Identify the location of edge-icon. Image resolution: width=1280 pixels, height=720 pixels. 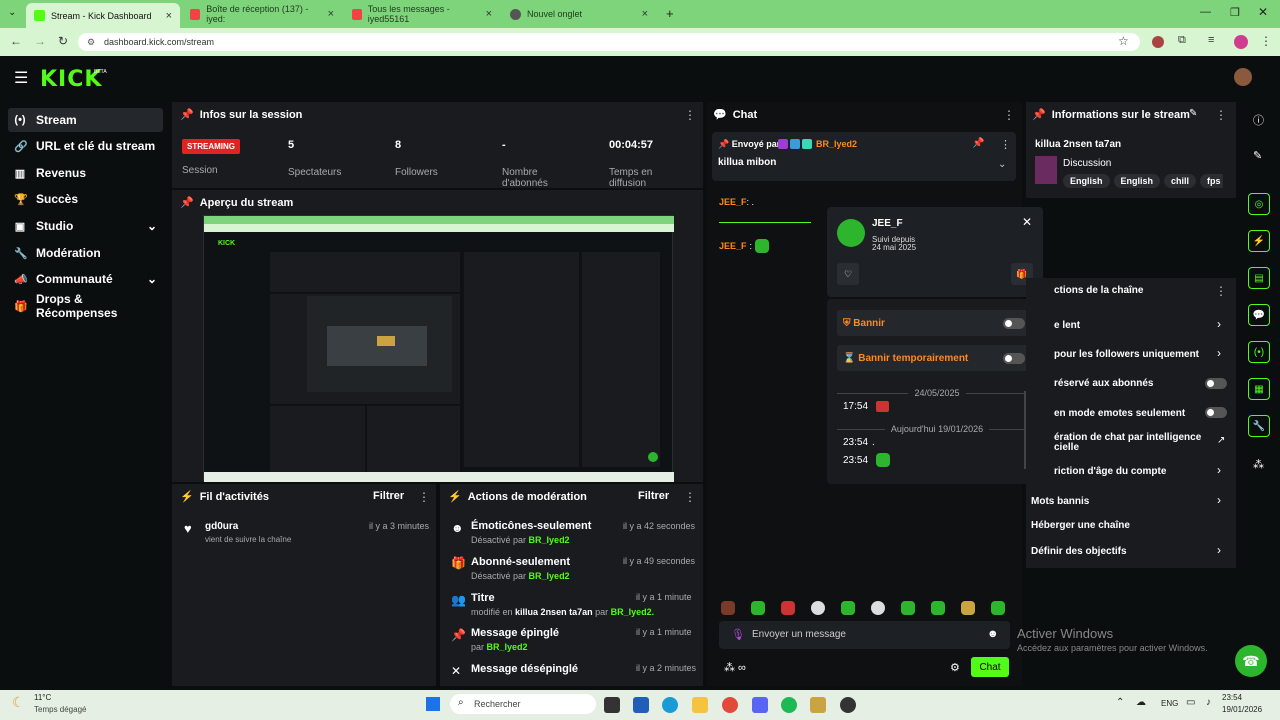
(670, 705).